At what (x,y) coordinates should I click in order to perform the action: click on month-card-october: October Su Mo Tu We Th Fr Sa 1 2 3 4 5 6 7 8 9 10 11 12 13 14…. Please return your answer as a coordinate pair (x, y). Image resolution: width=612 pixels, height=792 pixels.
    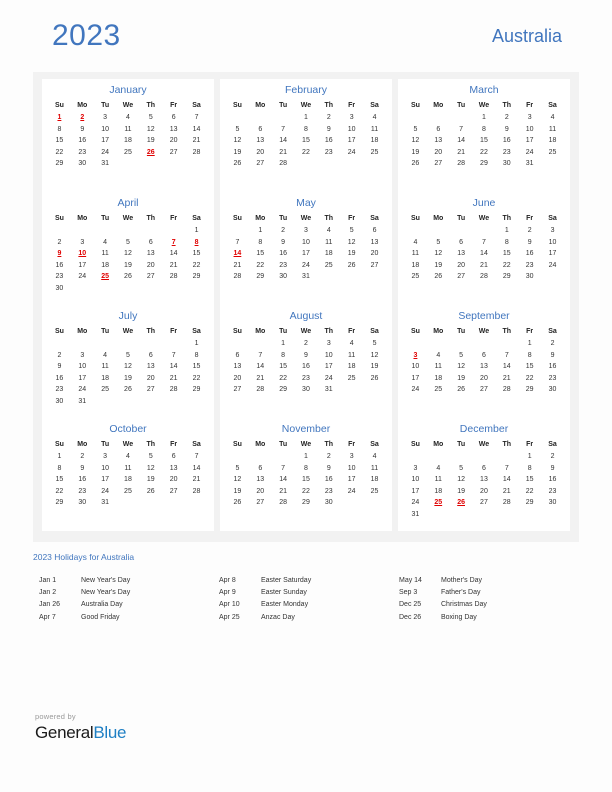
    Looking at the image, I should click on (128, 474).